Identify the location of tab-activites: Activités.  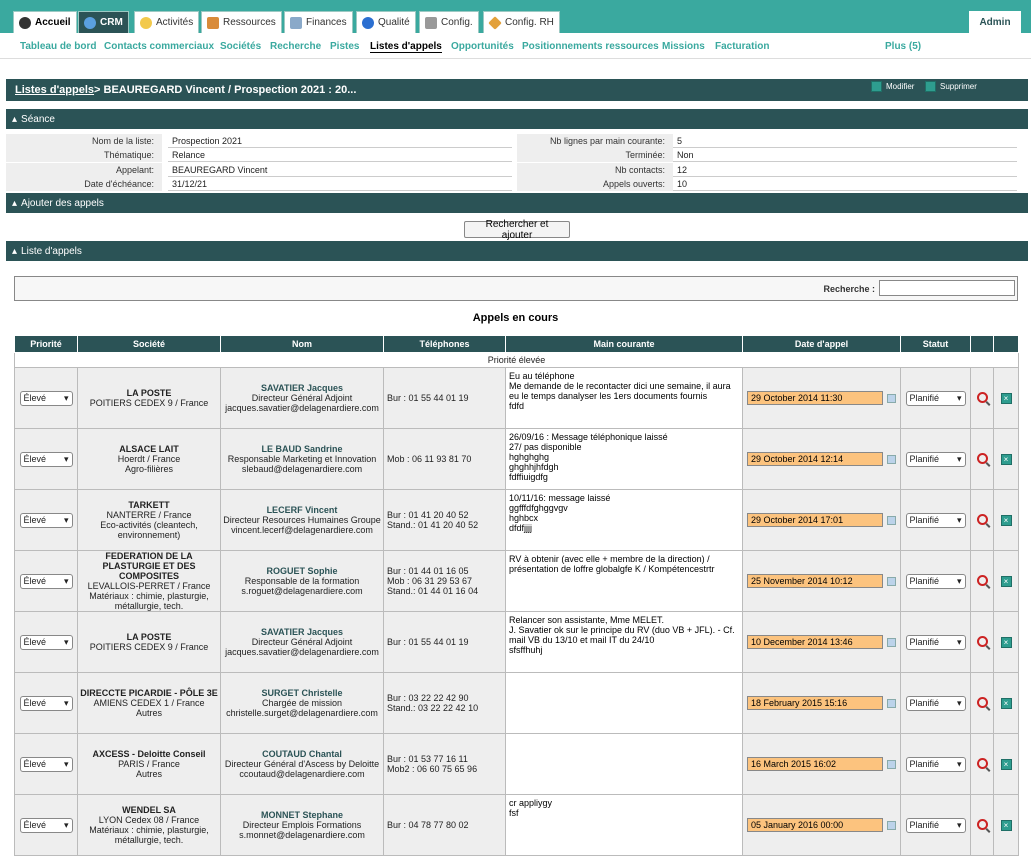
(167, 22).